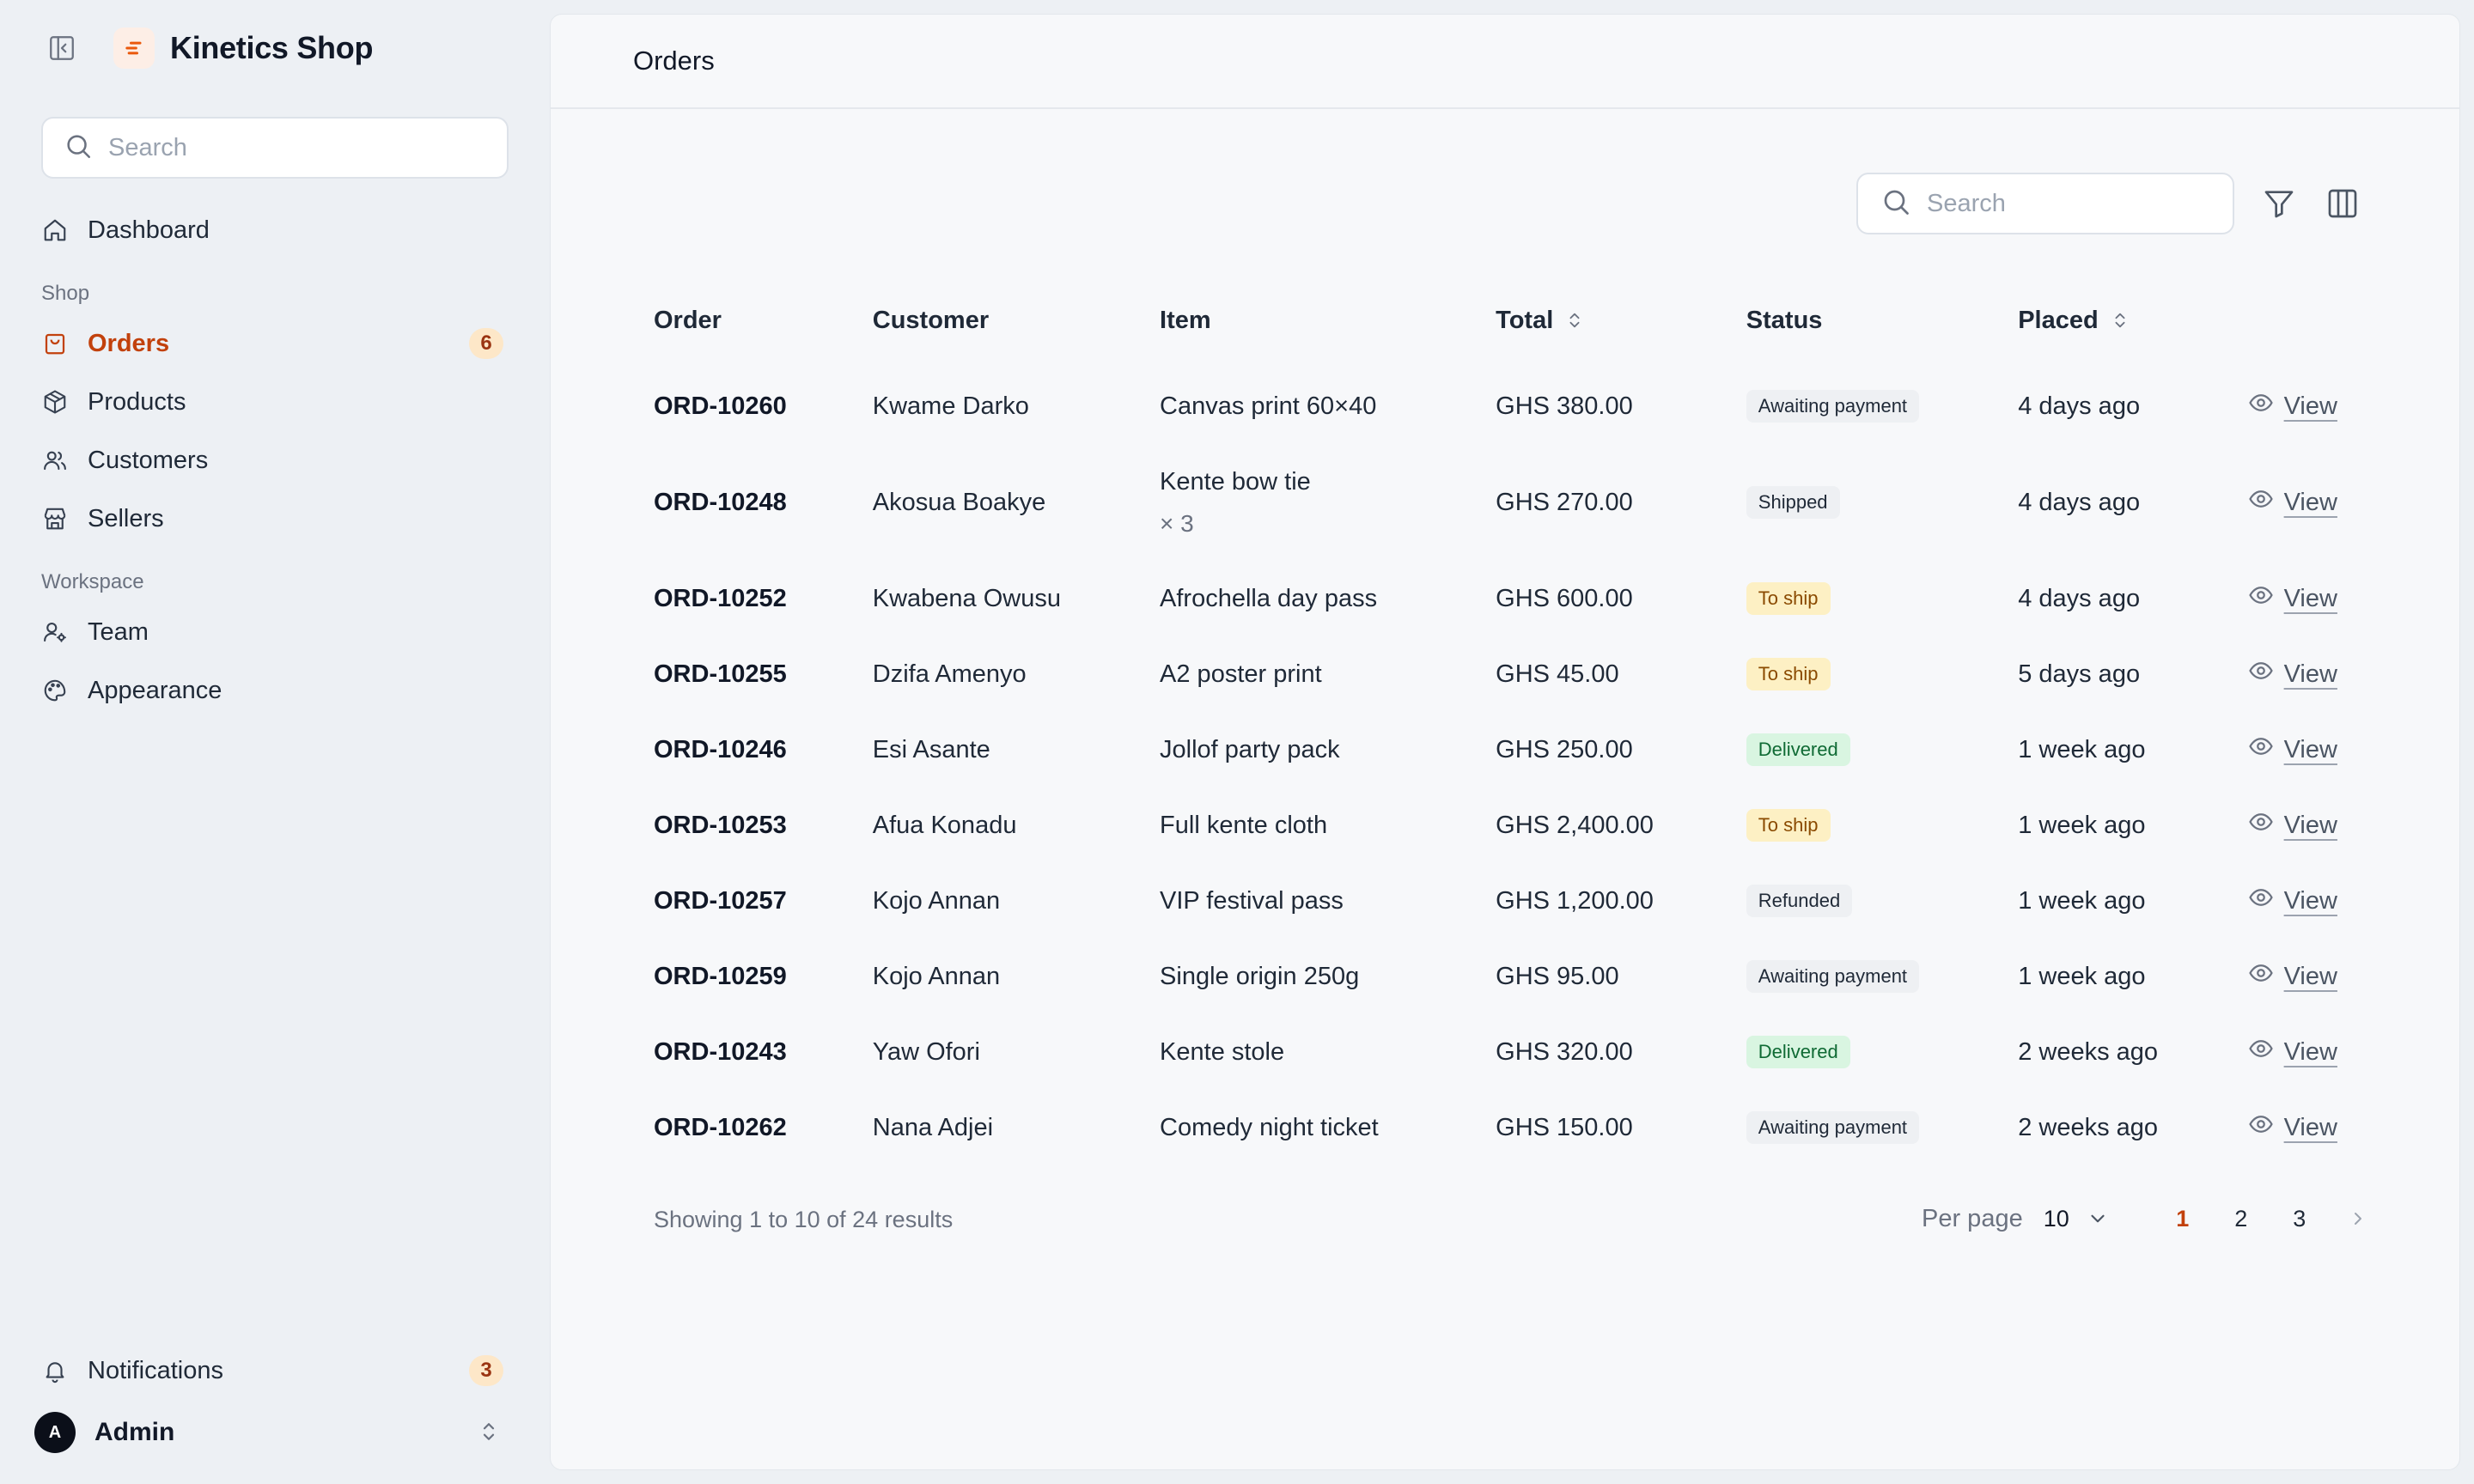 The height and width of the screenshot is (1484, 2474). What do you see at coordinates (275, 460) in the screenshot?
I see `sidebar-item-customers: Customers` at bounding box center [275, 460].